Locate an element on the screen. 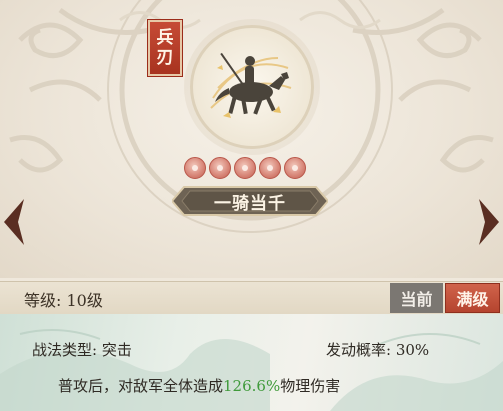 The width and height of the screenshot is (503, 411). chevron-right-icon is located at coordinates (489, 222).